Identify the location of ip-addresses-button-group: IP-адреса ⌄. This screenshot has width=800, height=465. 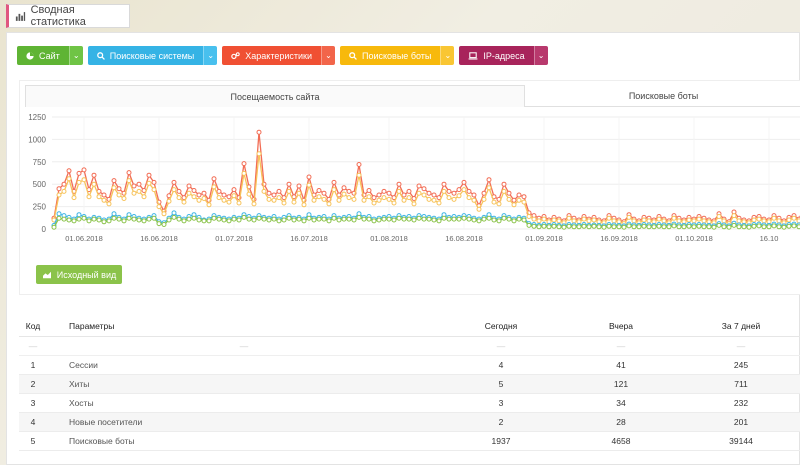
(503, 55).